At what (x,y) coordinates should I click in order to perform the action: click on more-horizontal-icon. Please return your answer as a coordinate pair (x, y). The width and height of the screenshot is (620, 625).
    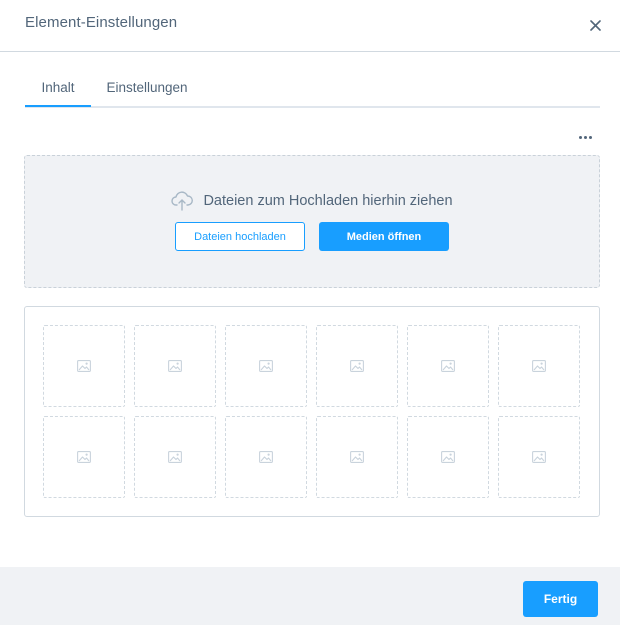
    Looking at the image, I should click on (580, 137).